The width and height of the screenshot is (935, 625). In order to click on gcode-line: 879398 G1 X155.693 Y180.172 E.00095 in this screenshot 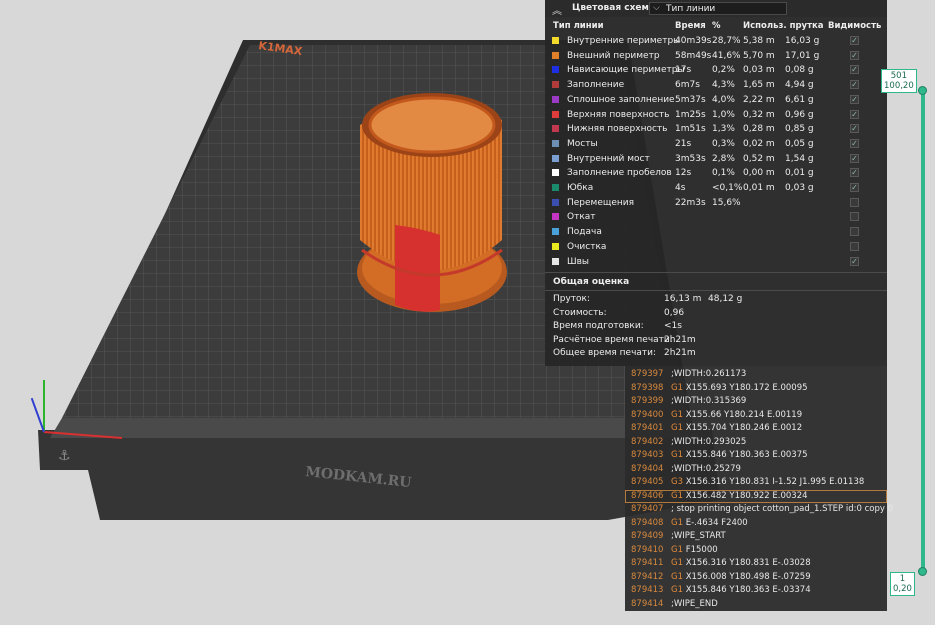, I will do `click(756, 389)`.